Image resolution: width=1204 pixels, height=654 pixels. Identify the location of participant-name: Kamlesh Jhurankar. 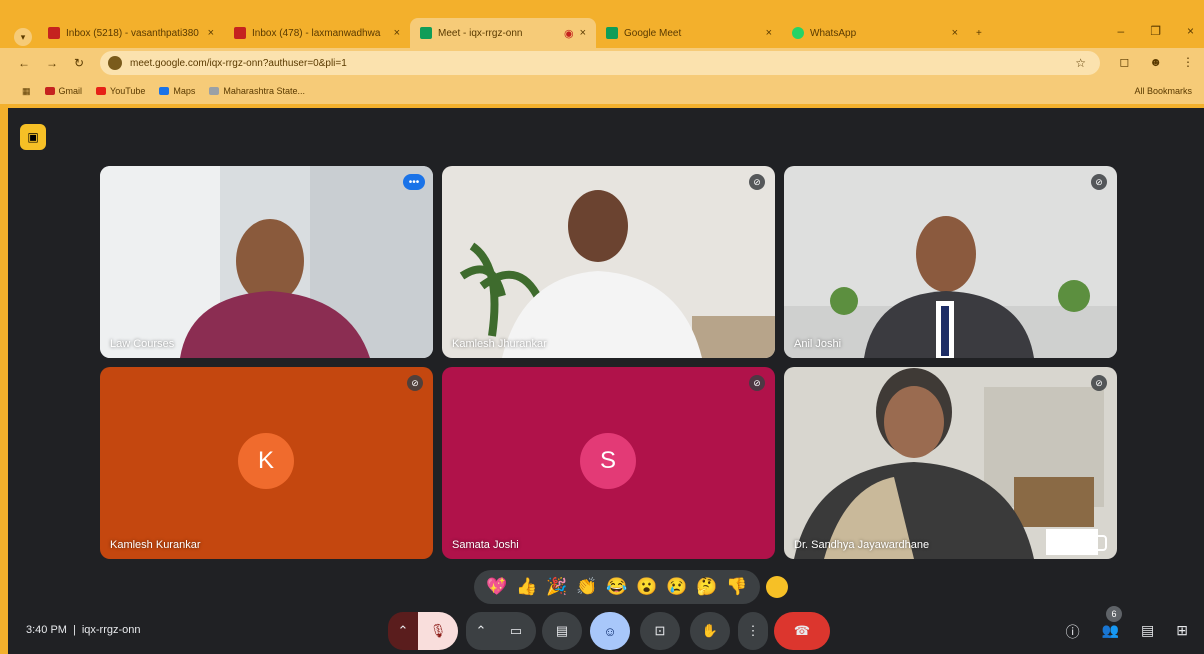
(499, 344).